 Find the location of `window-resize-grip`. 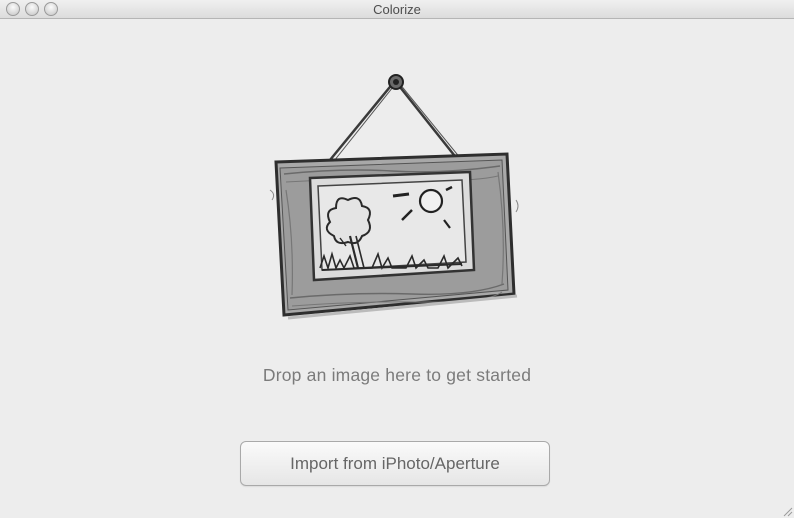

window-resize-grip is located at coordinates (787, 511).